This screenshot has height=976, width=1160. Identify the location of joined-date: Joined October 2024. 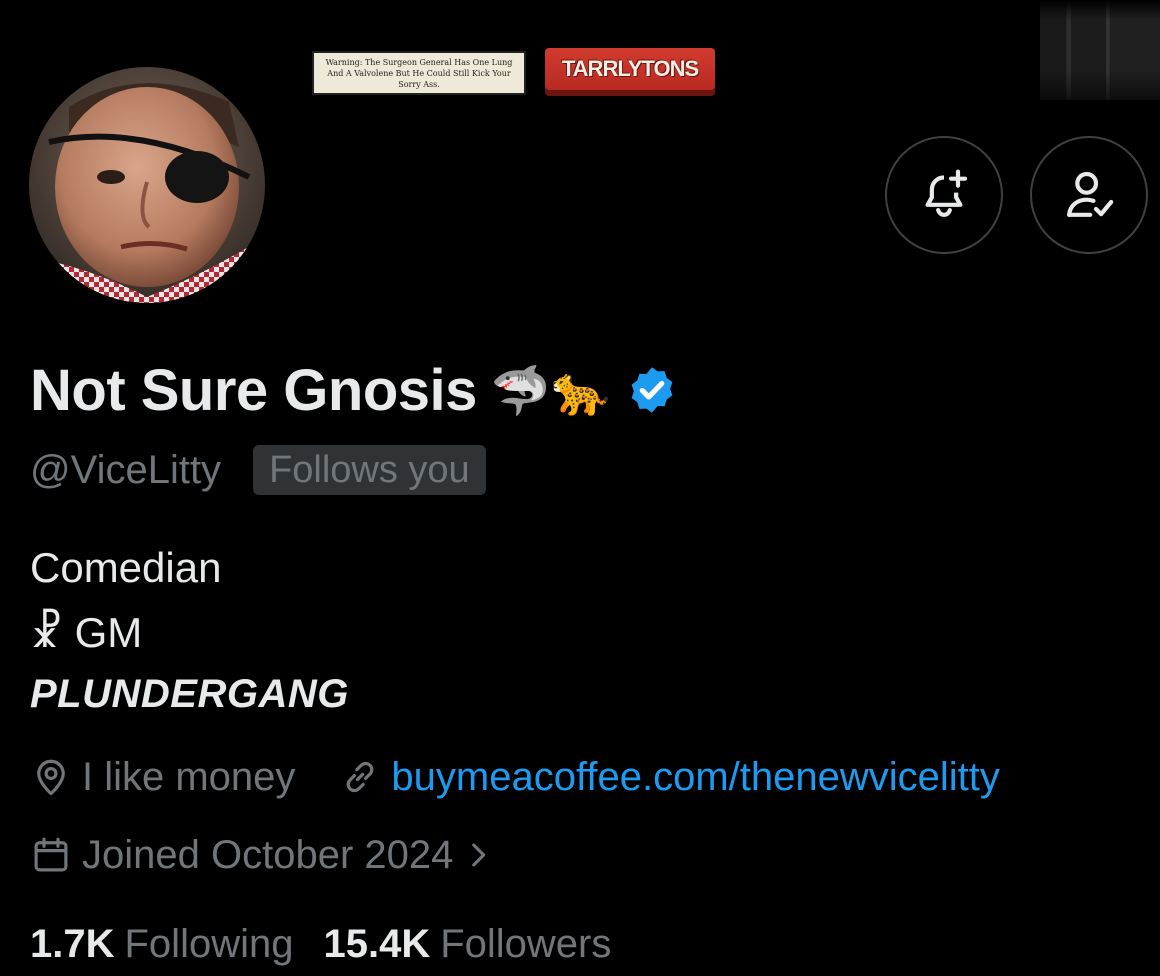
(268, 854).